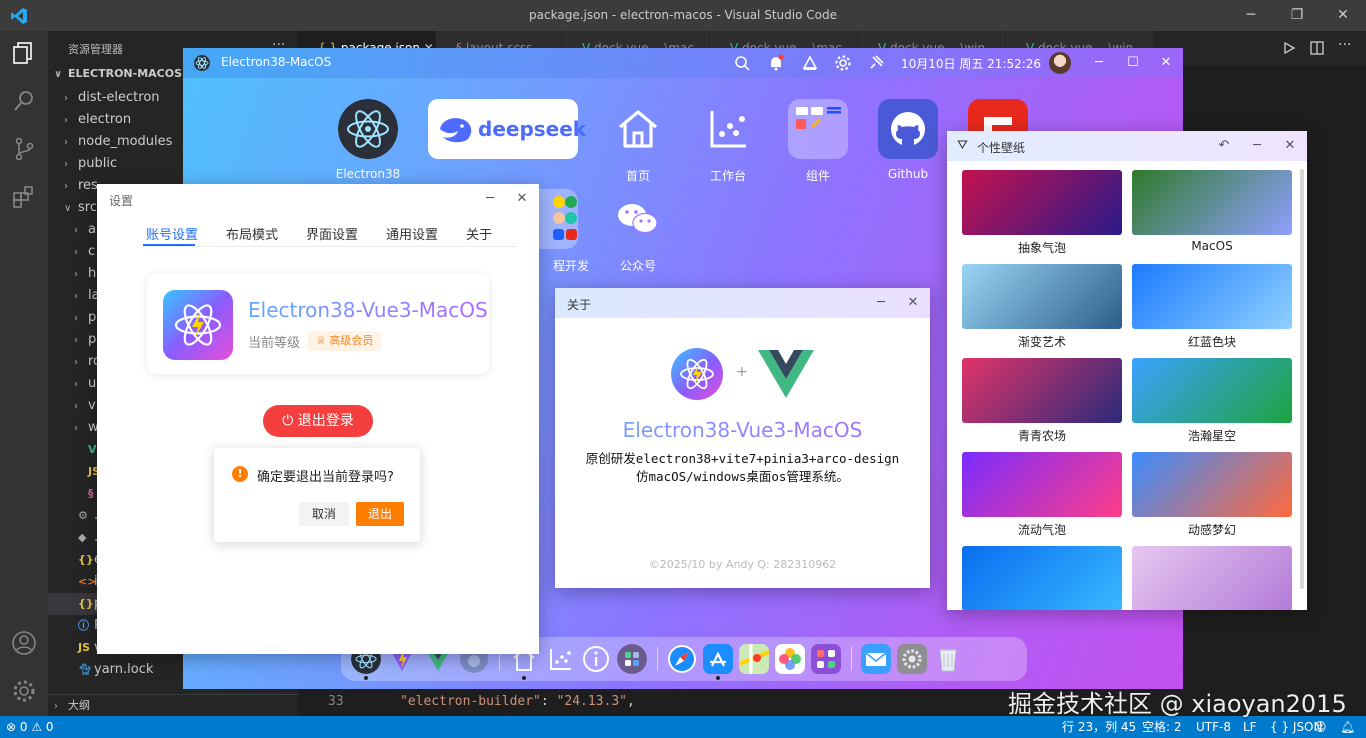  Describe the element at coordinates (24, 149) in the screenshot. I see `source-control-icon` at that location.